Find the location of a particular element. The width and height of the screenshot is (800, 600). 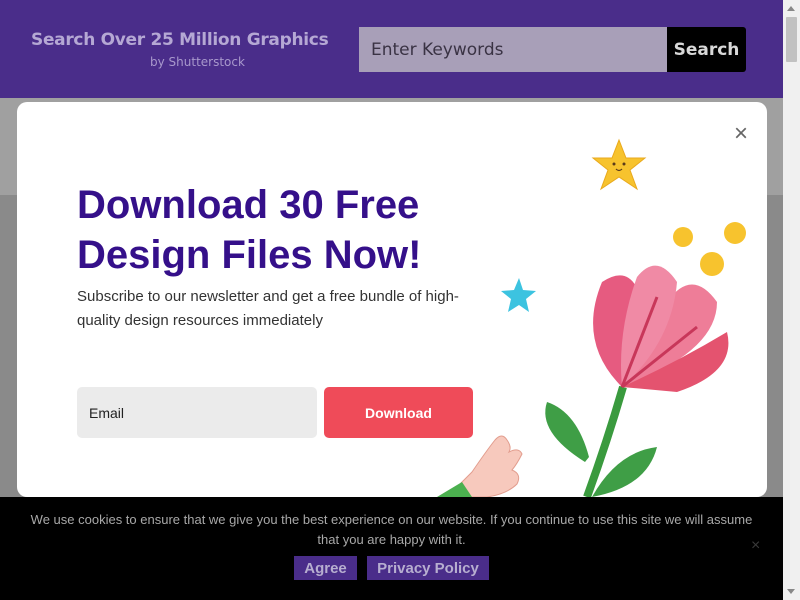

scroll-thumb is located at coordinates (791, 39).